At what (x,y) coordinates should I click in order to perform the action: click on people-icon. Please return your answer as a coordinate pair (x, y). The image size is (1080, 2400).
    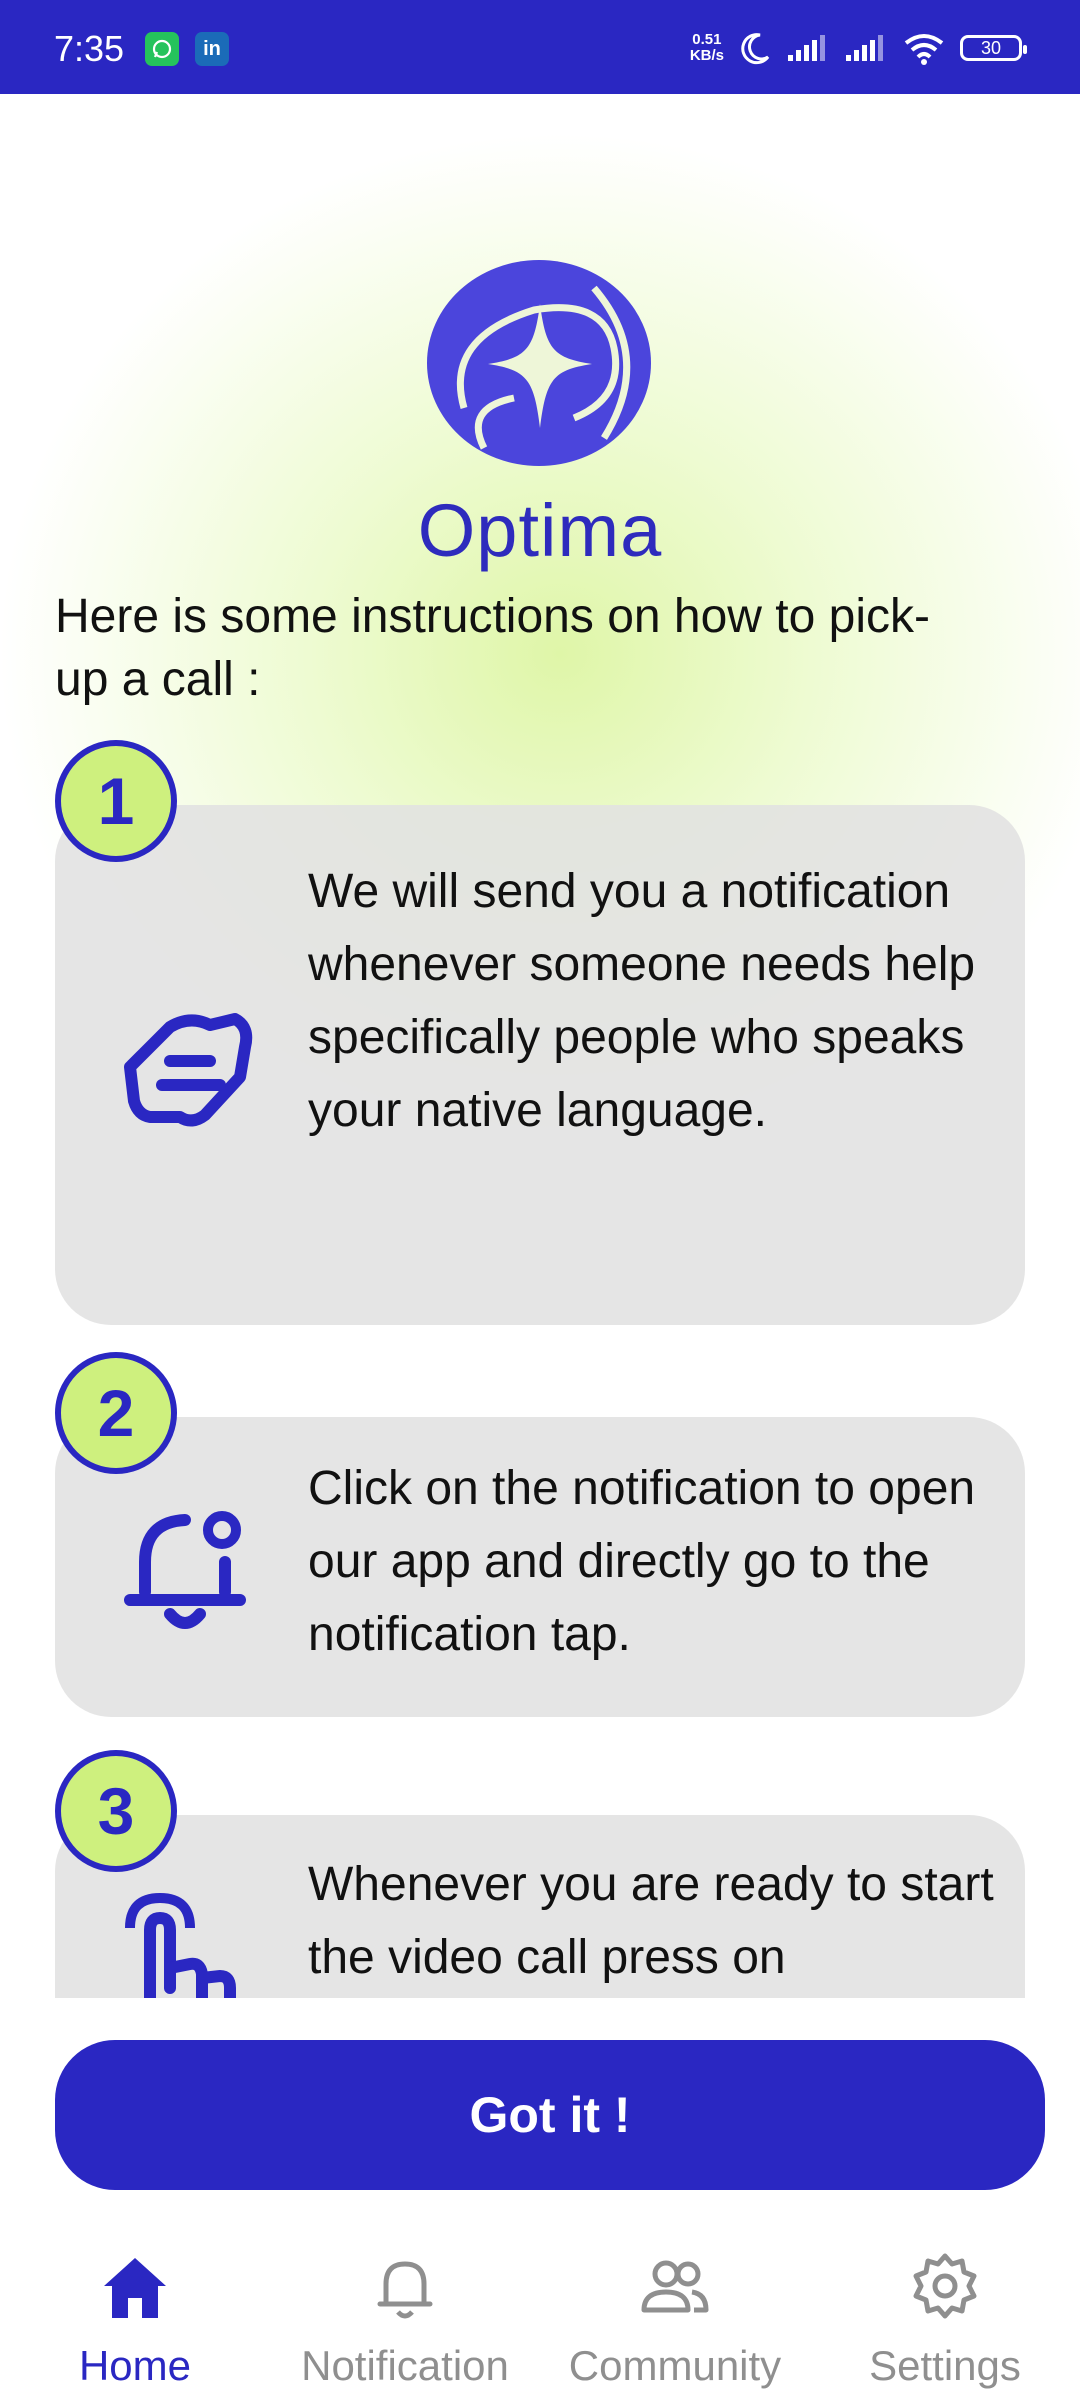
    Looking at the image, I should click on (675, 2286).